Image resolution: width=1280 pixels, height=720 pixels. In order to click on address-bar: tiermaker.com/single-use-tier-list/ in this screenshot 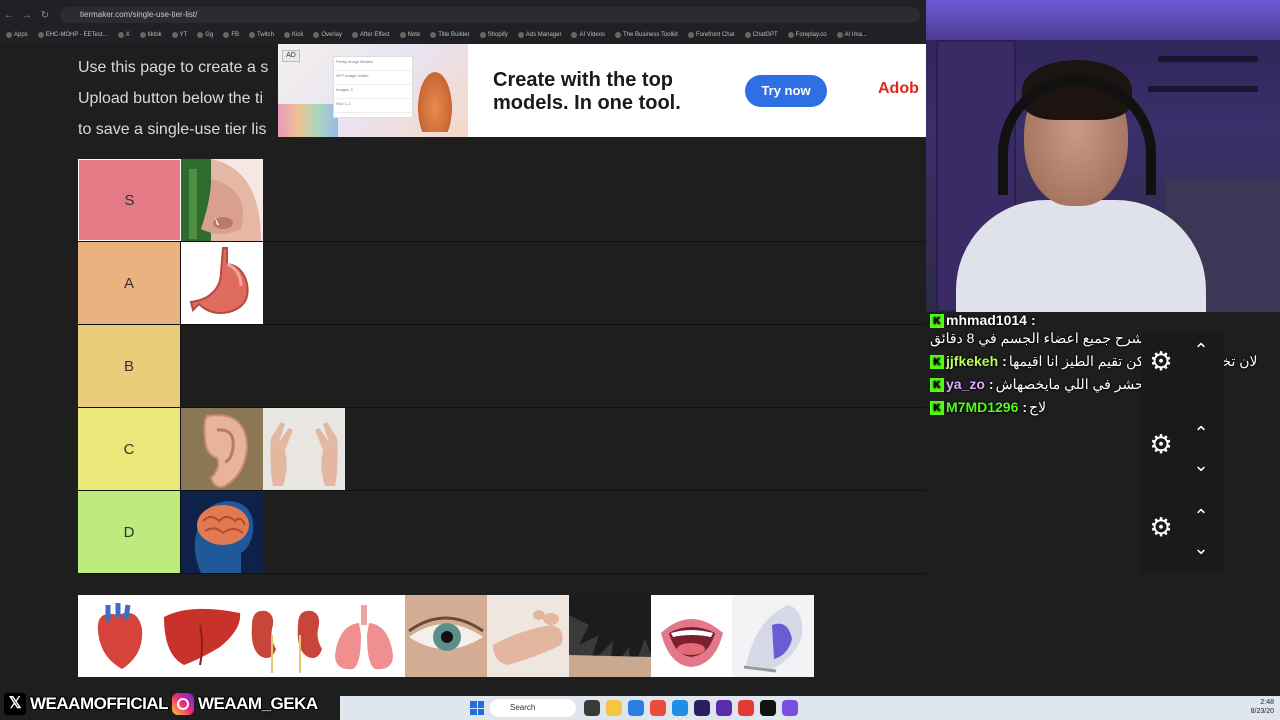, I will do `click(490, 15)`.